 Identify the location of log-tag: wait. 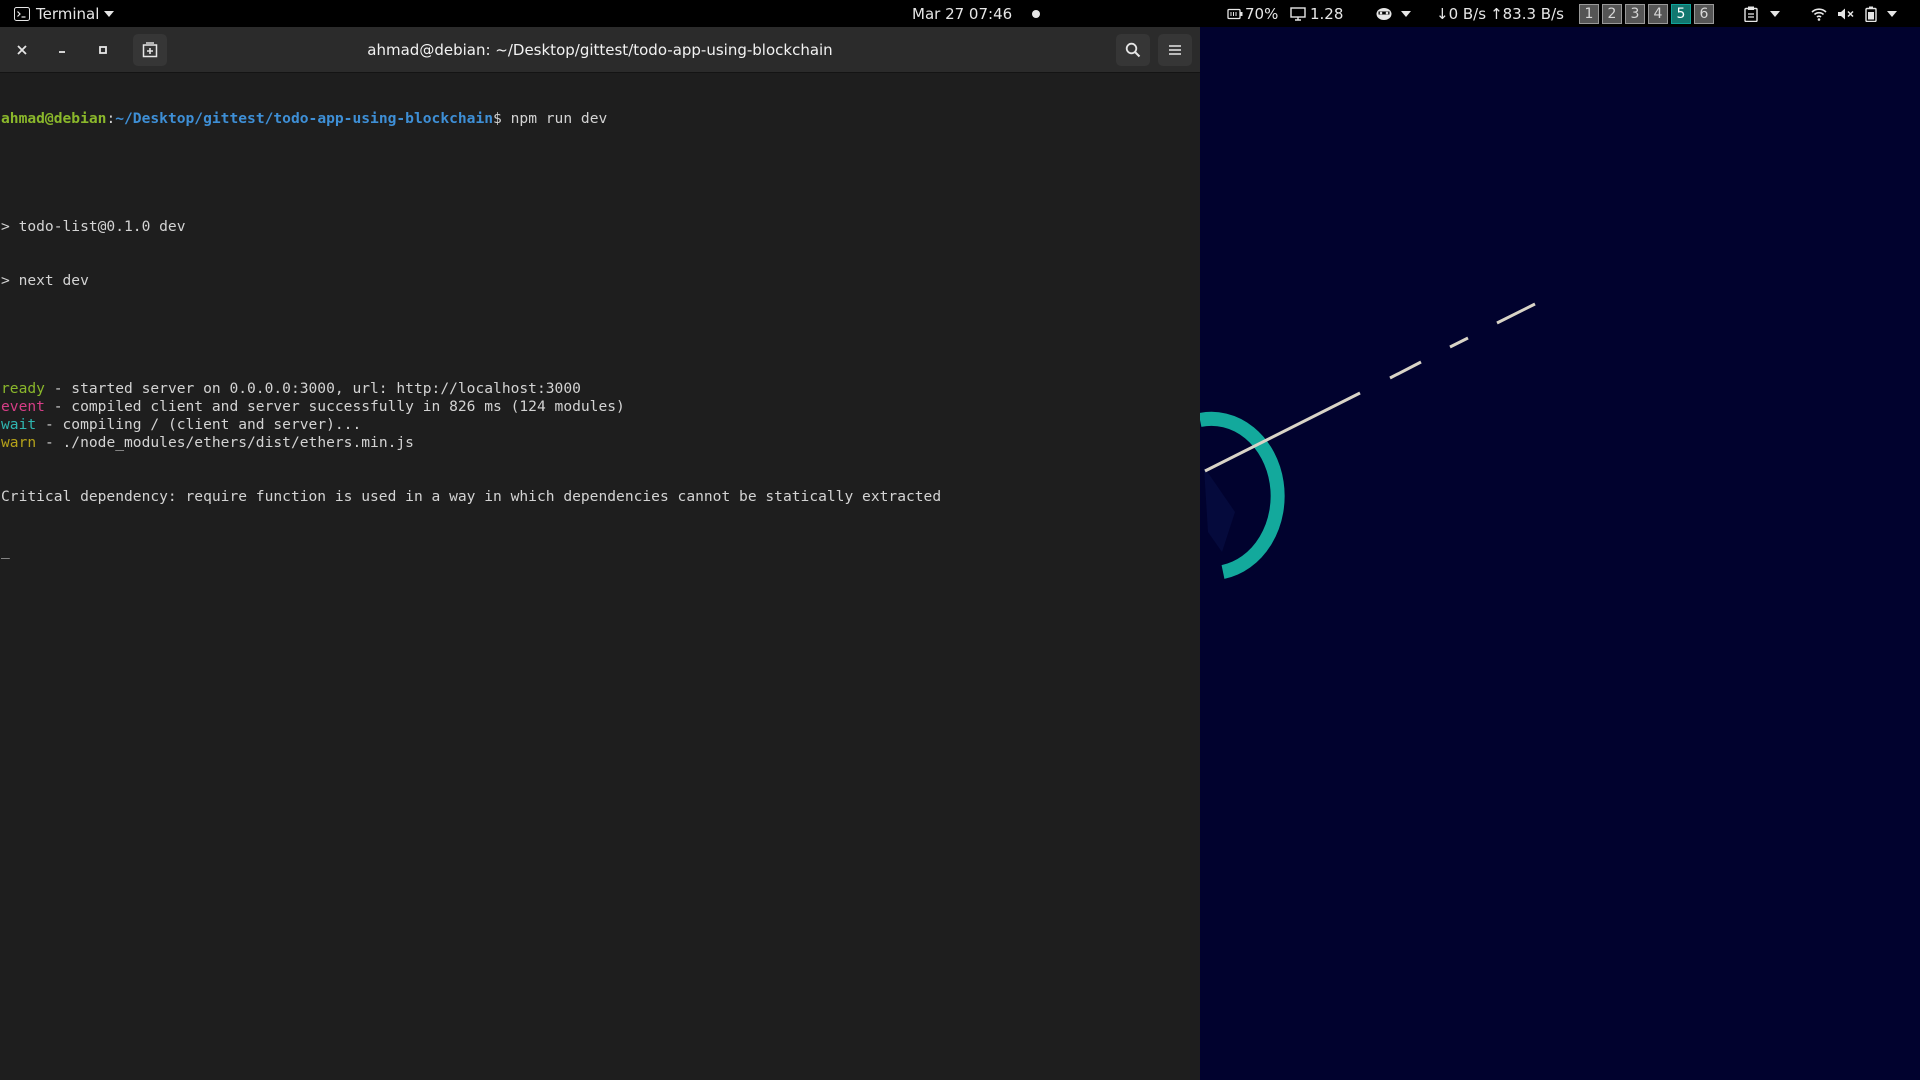
(19, 424).